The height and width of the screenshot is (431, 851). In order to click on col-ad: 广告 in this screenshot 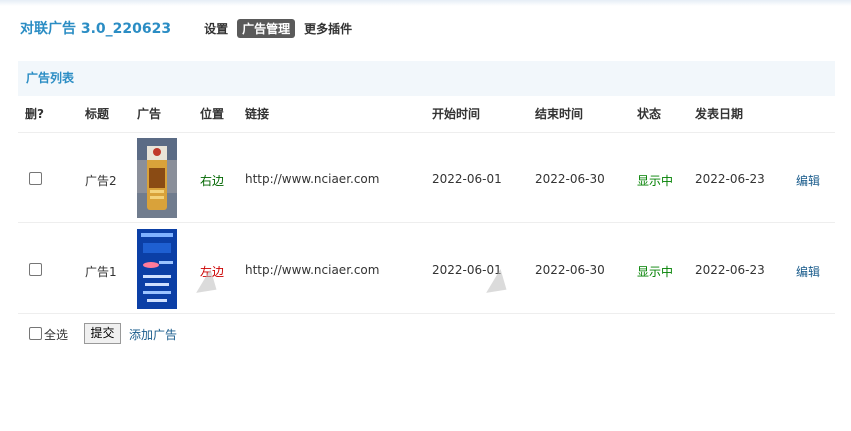, I will do `click(149, 114)`.